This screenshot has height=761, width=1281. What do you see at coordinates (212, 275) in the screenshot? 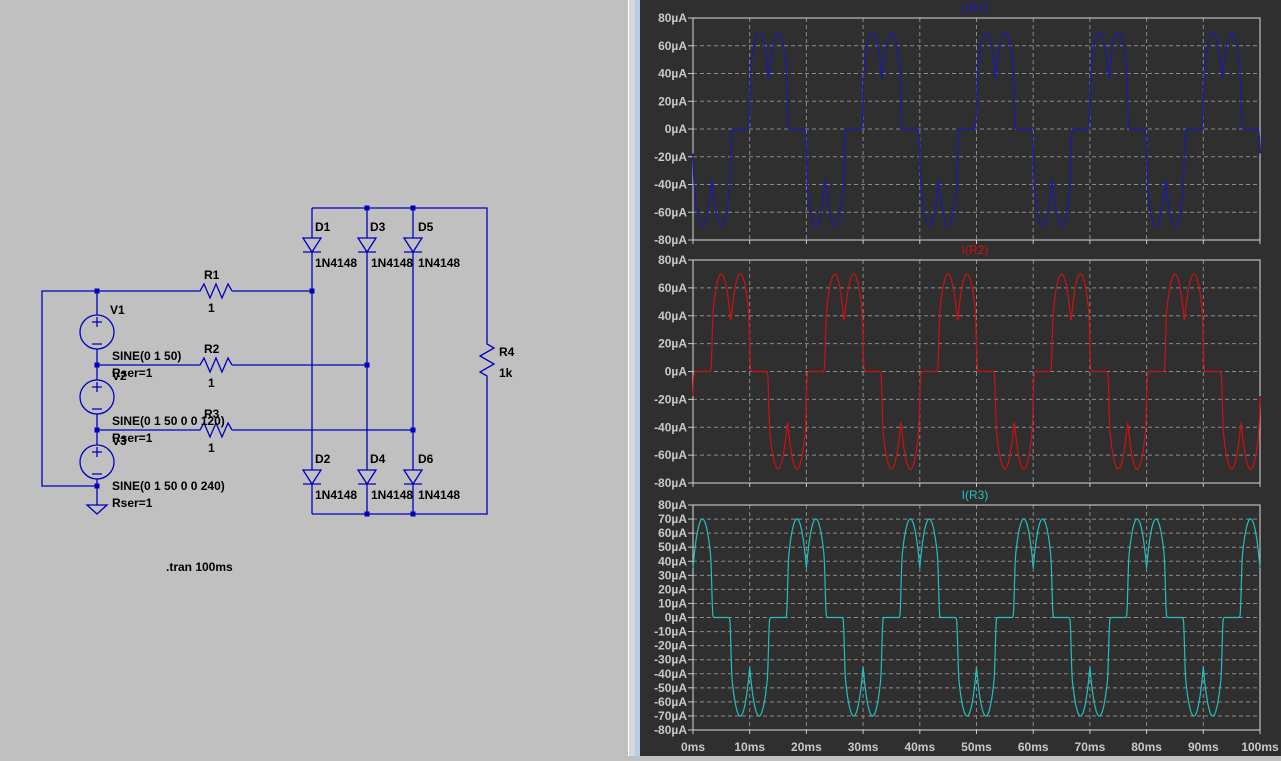
I see `r1-label: R1` at bounding box center [212, 275].